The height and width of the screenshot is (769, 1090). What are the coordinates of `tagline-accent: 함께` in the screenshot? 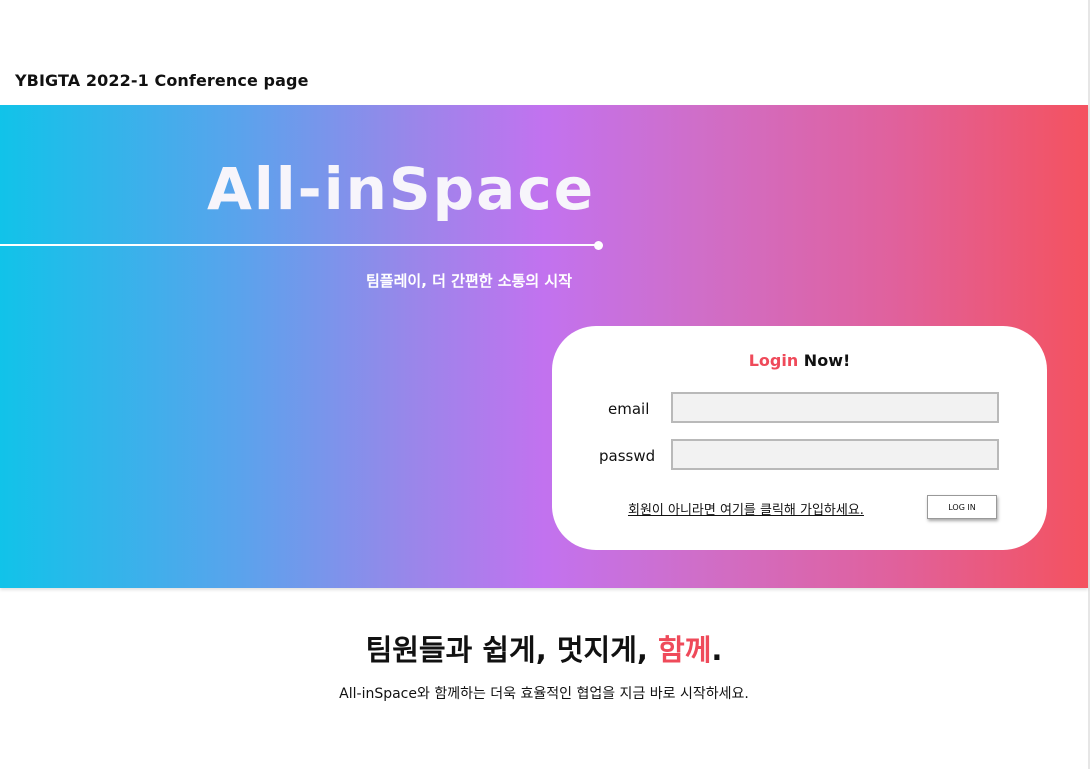 It's located at (685, 650).